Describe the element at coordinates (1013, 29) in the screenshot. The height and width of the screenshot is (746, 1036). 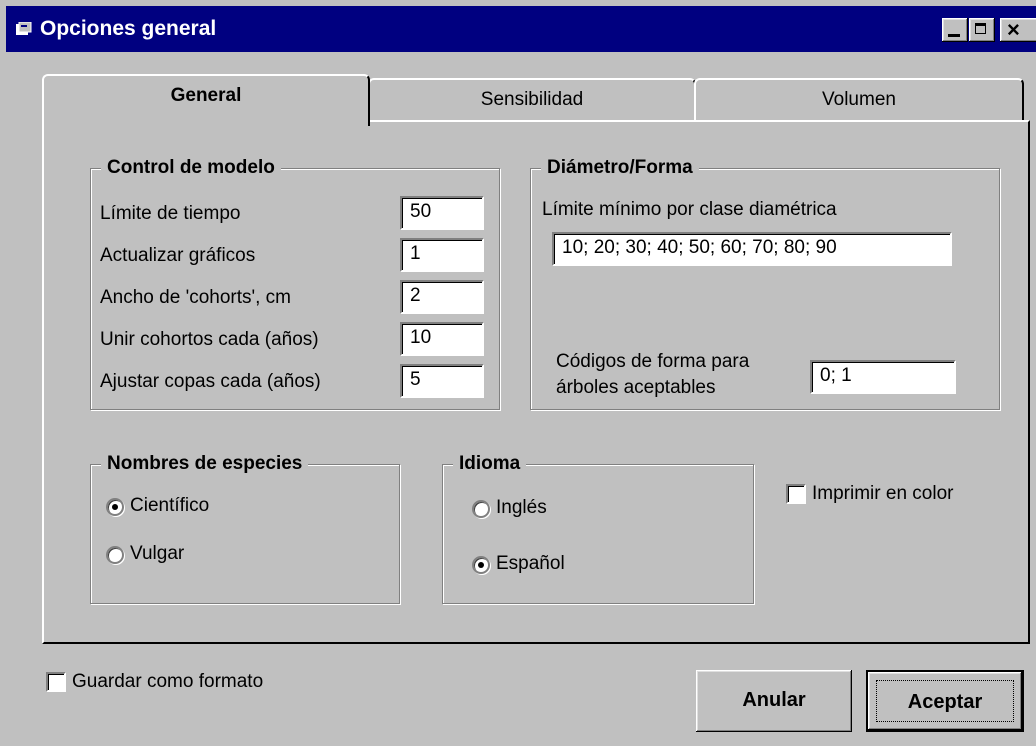
I see `close-icon: ×` at that location.